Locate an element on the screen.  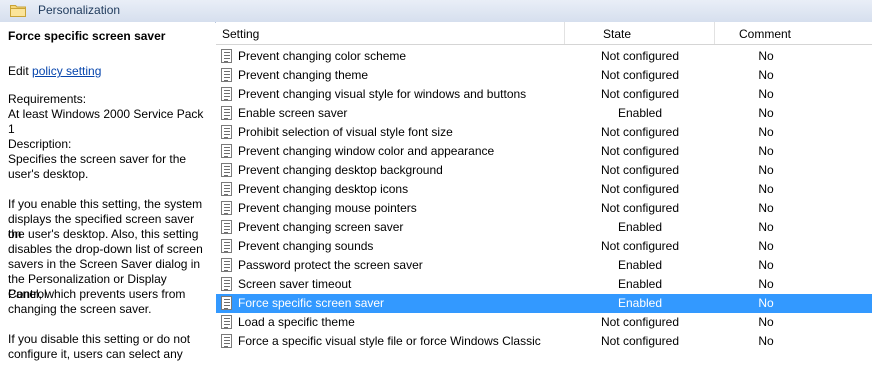
setting-name: Prevent changing theme is located at coordinates (303, 75).